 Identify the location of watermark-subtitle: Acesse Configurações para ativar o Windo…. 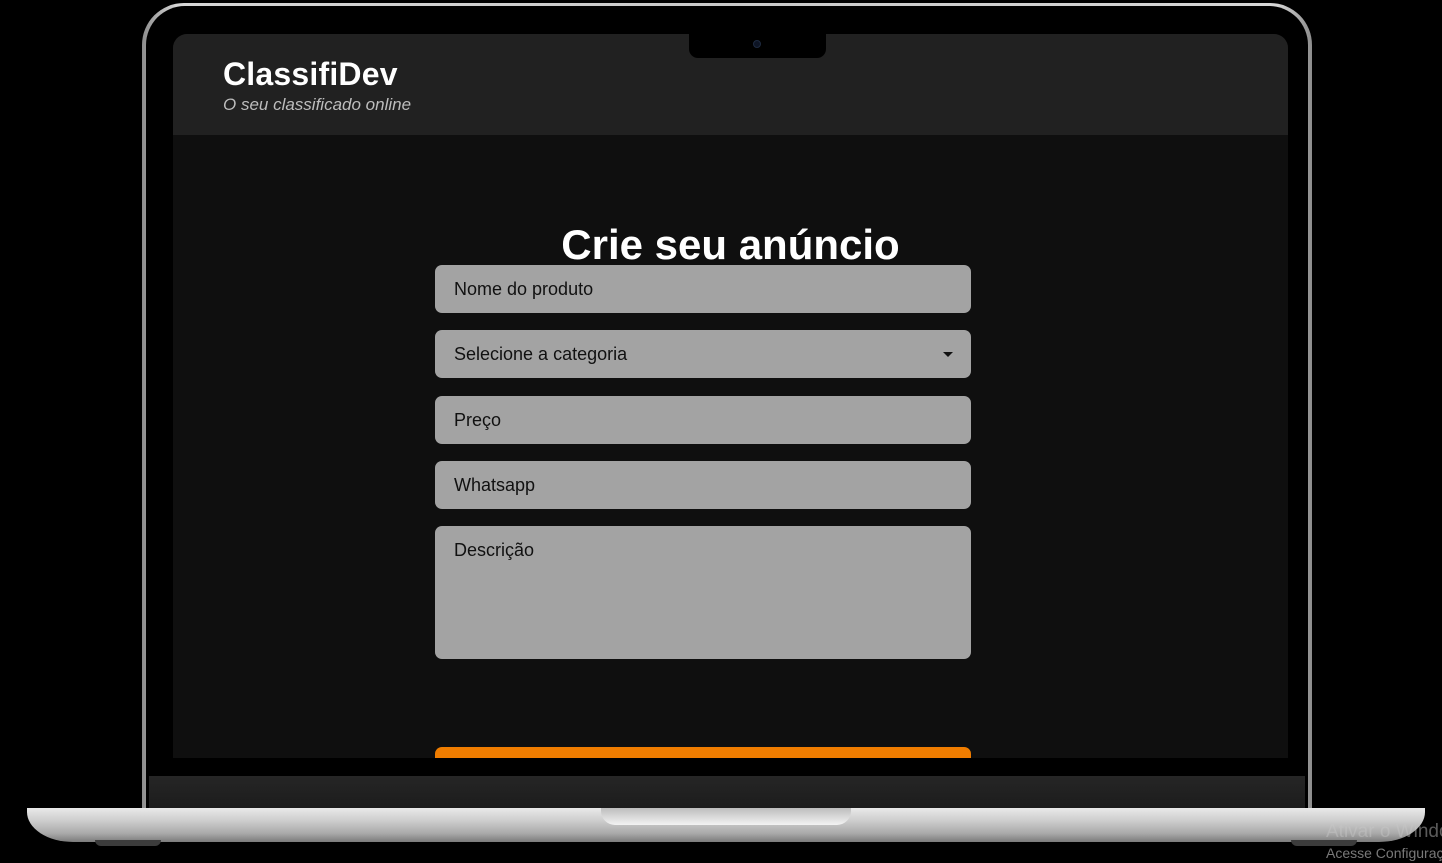
(1384, 853).